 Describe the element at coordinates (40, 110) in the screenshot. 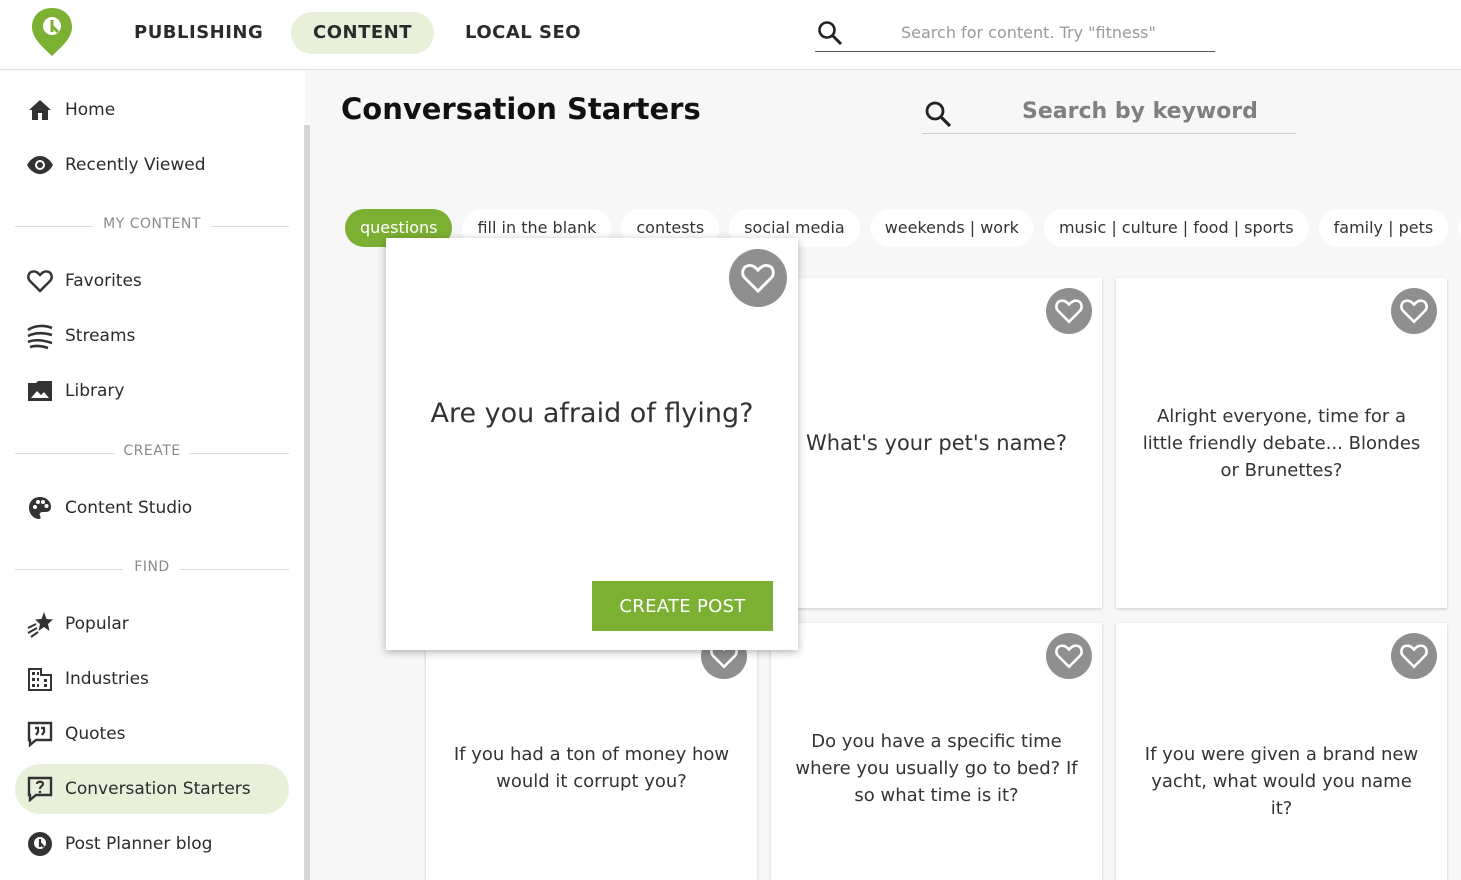

I see `home-icon` at that location.